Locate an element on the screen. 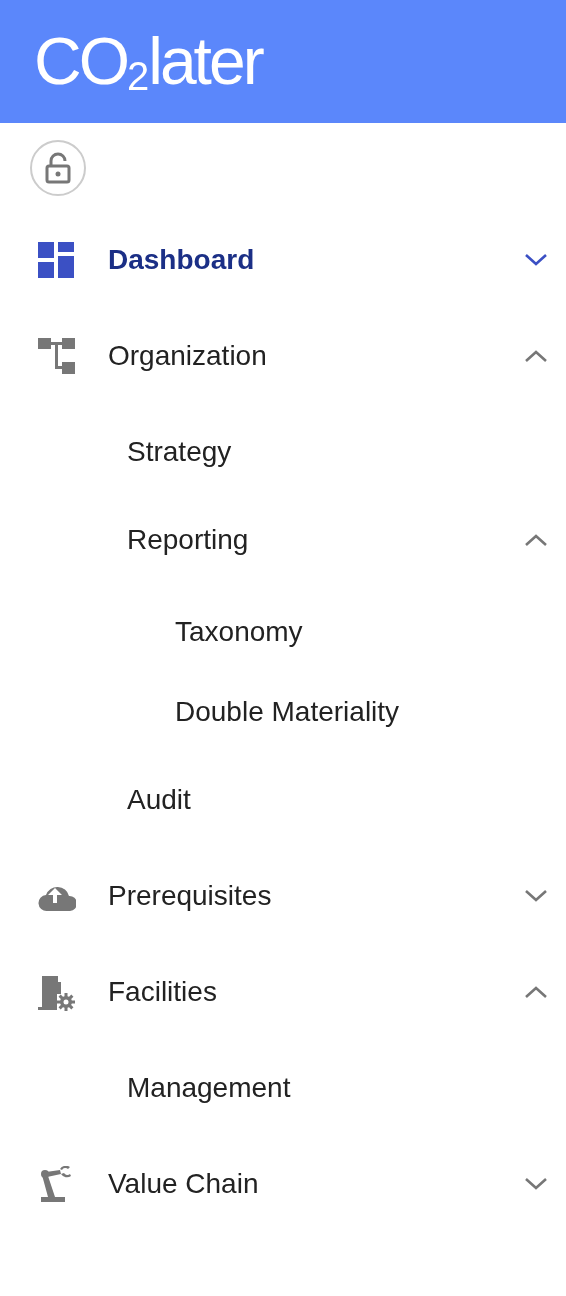 Image resolution: width=566 pixels, height=1296 pixels. nav-item: Strategy is located at coordinates (283, 452).